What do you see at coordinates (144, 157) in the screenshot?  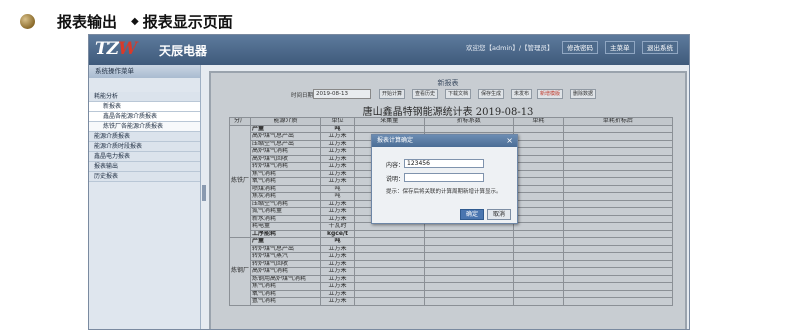 I see `sidebar-item-power-report: 鑫晶电力报表` at bounding box center [144, 157].